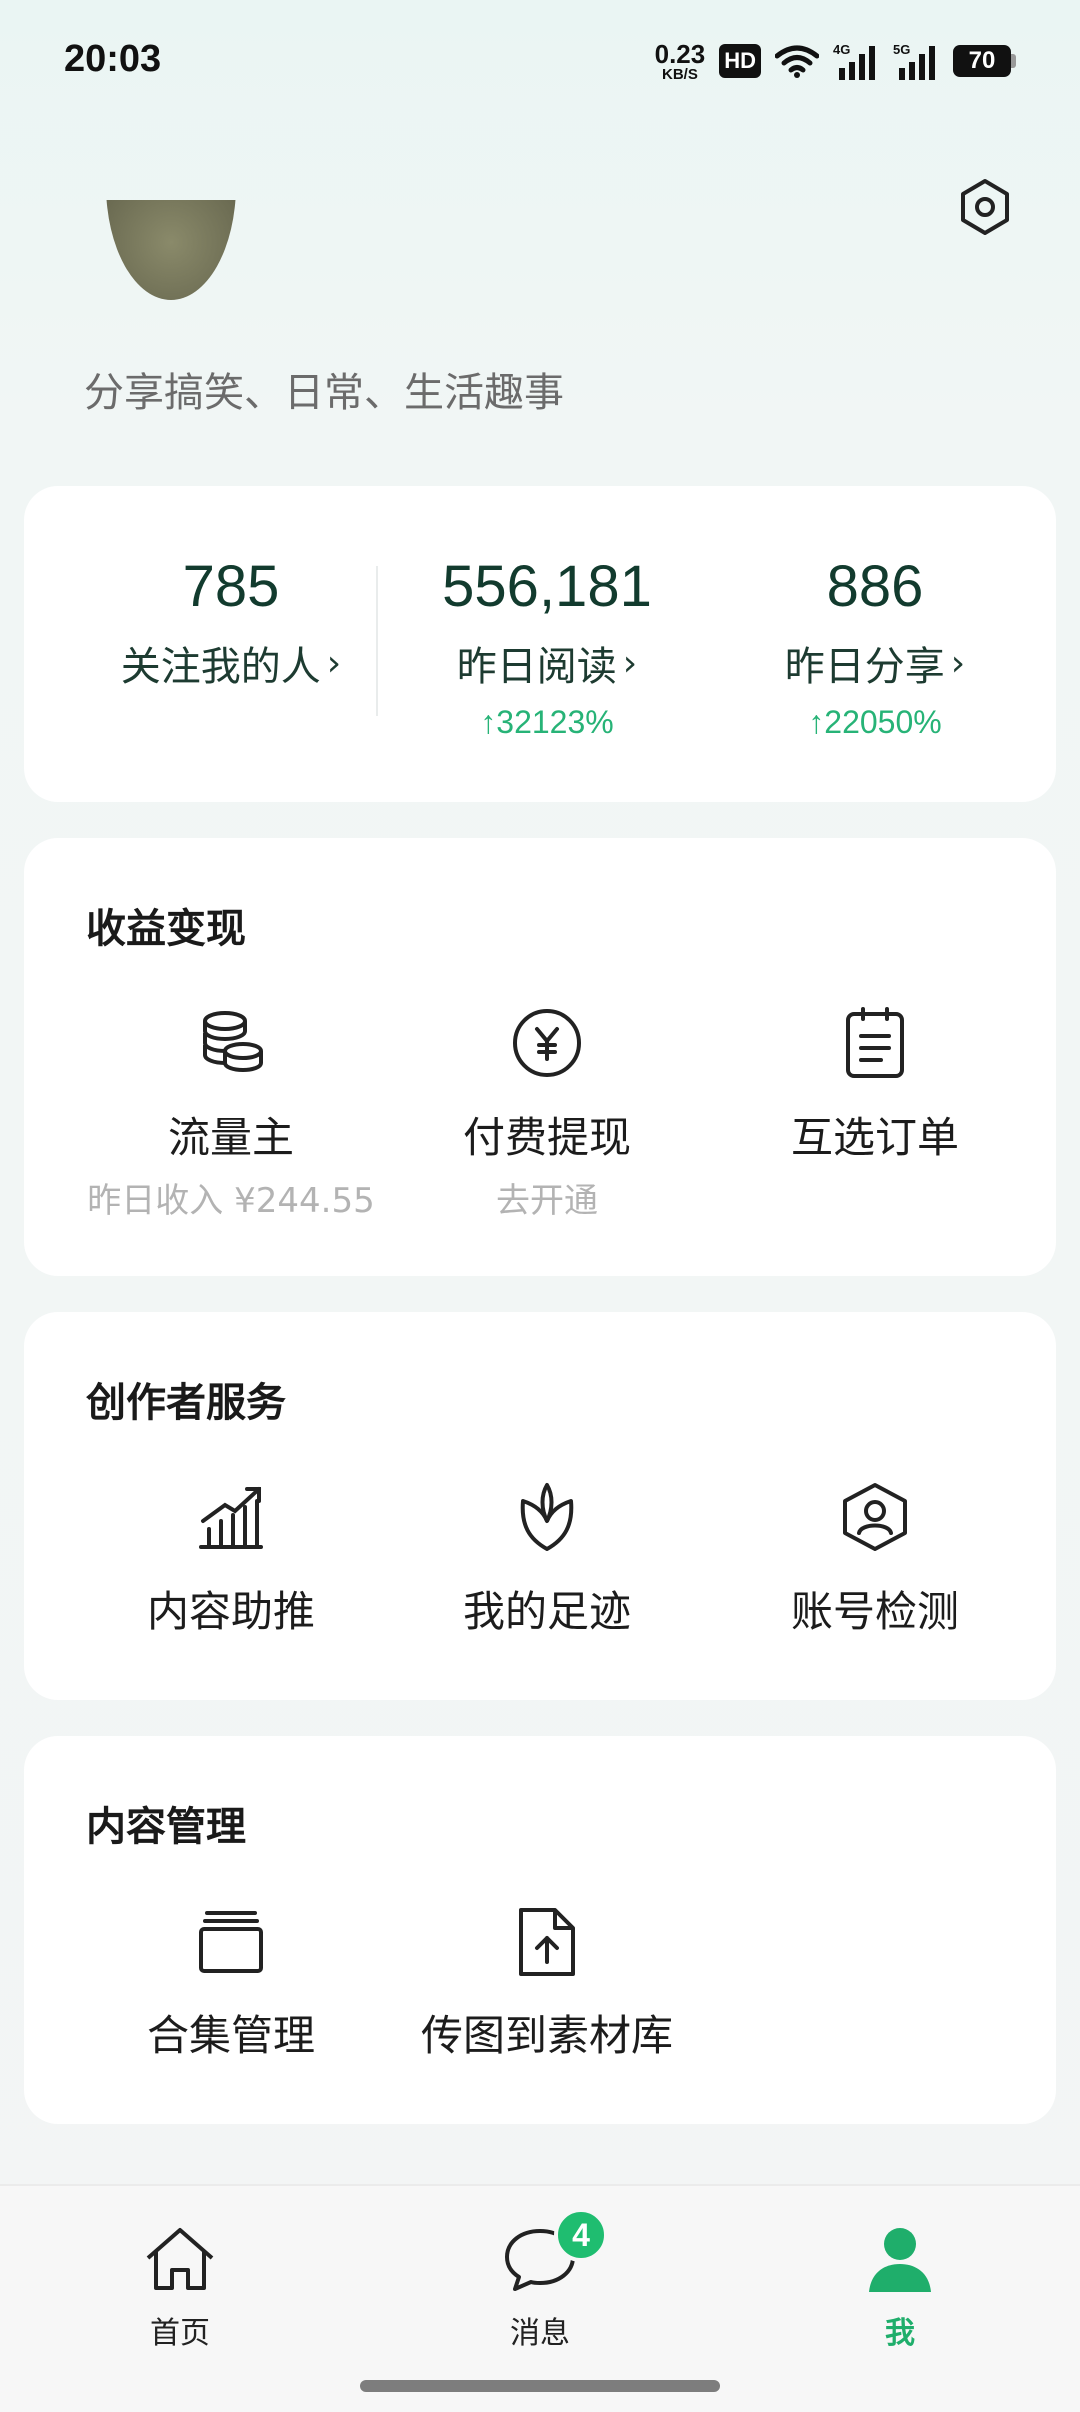  Describe the element at coordinates (180, 2259) in the screenshot. I see `home-icon` at that location.